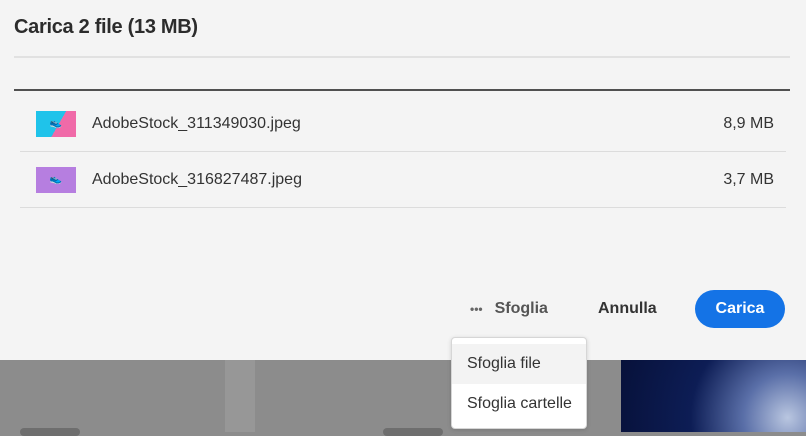  Describe the element at coordinates (476, 309) in the screenshot. I see `more-icon: •••` at that location.